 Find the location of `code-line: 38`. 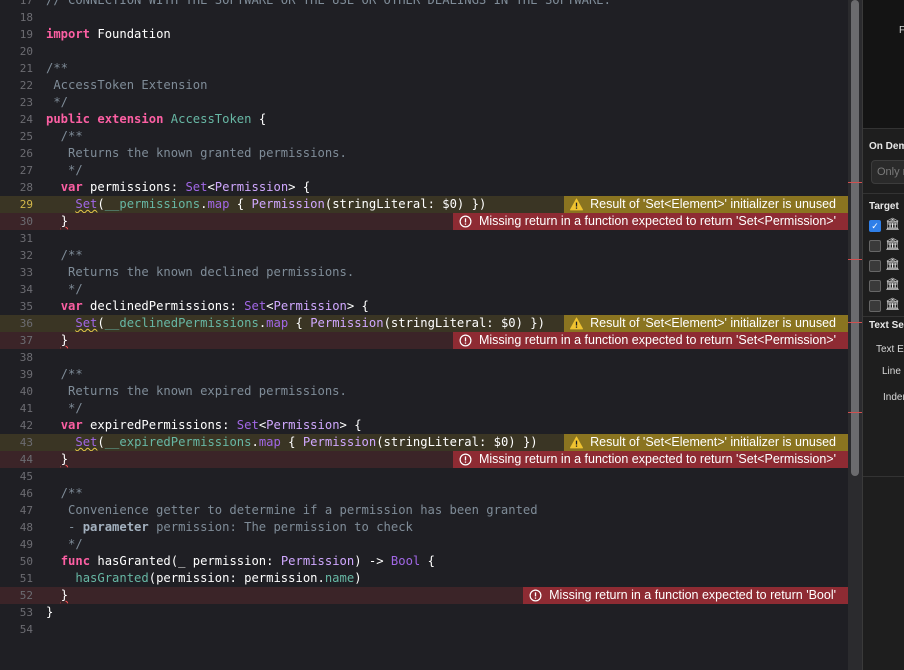

code-line: 38 is located at coordinates (424, 357).